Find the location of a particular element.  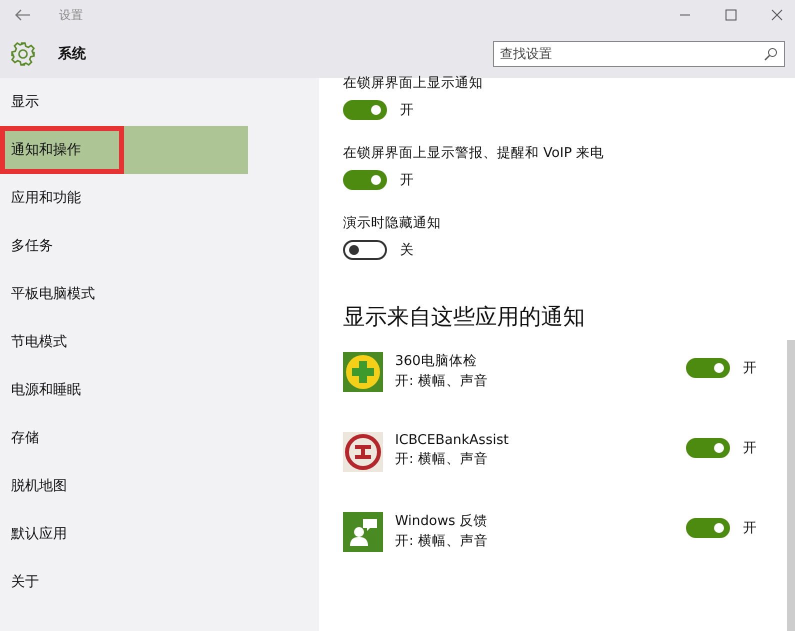

maximize-icon is located at coordinates (731, 15).